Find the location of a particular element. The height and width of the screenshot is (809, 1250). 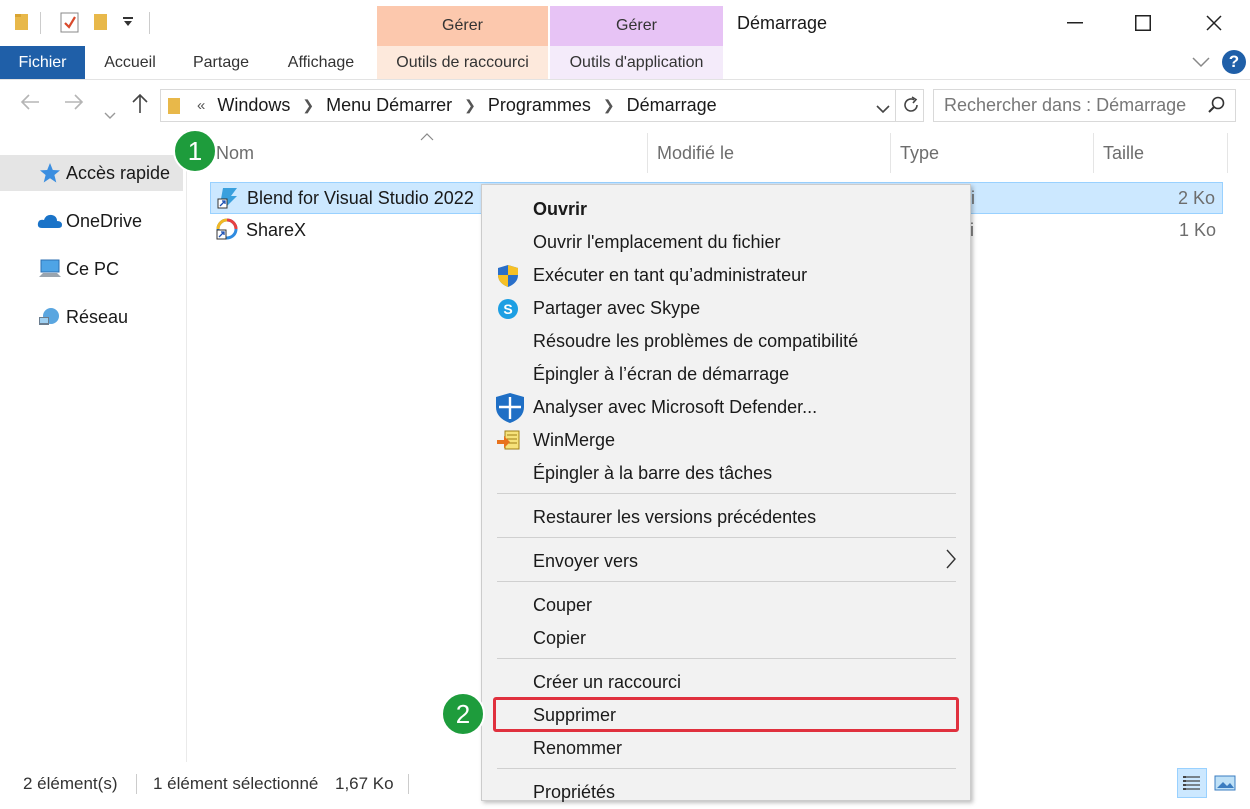

column-header-size: Taille is located at coordinates (1123, 153).